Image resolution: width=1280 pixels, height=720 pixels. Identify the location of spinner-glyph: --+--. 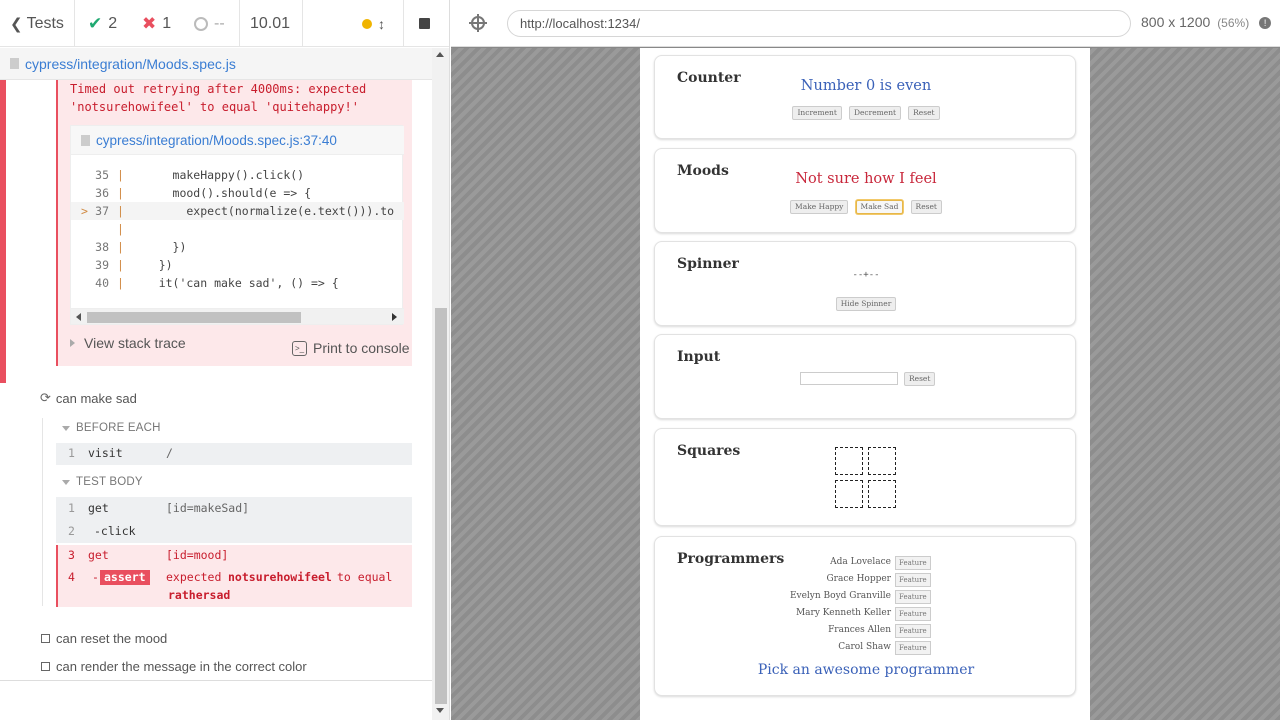
(866, 275).